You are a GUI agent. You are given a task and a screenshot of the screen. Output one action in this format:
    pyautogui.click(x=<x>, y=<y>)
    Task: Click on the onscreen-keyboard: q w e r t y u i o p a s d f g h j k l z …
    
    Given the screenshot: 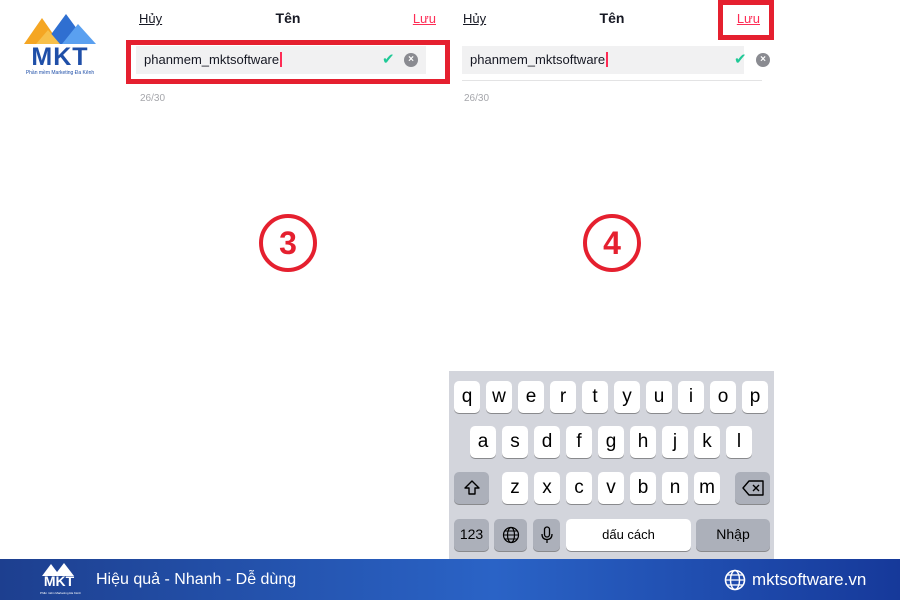 What is the action you would take?
    pyautogui.click(x=611, y=465)
    